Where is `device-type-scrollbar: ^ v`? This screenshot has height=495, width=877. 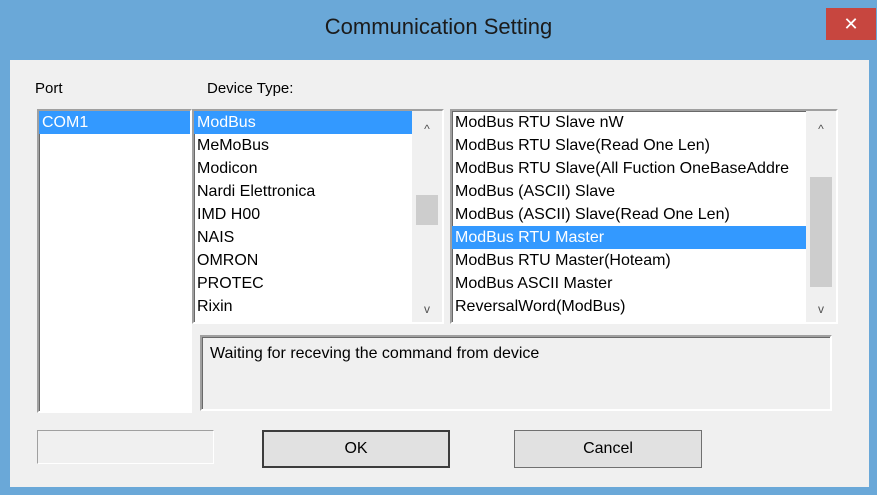
device-type-scrollbar: ^ v is located at coordinates (427, 216).